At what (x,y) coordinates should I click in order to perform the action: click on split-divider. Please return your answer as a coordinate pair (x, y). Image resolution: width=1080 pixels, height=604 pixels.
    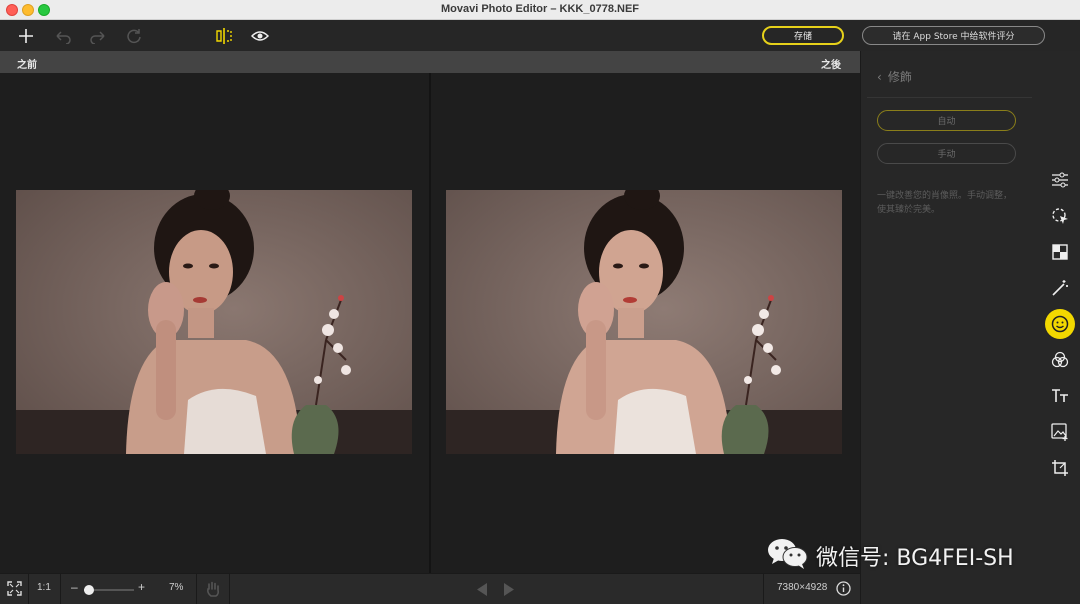
    Looking at the image, I should click on (430, 323).